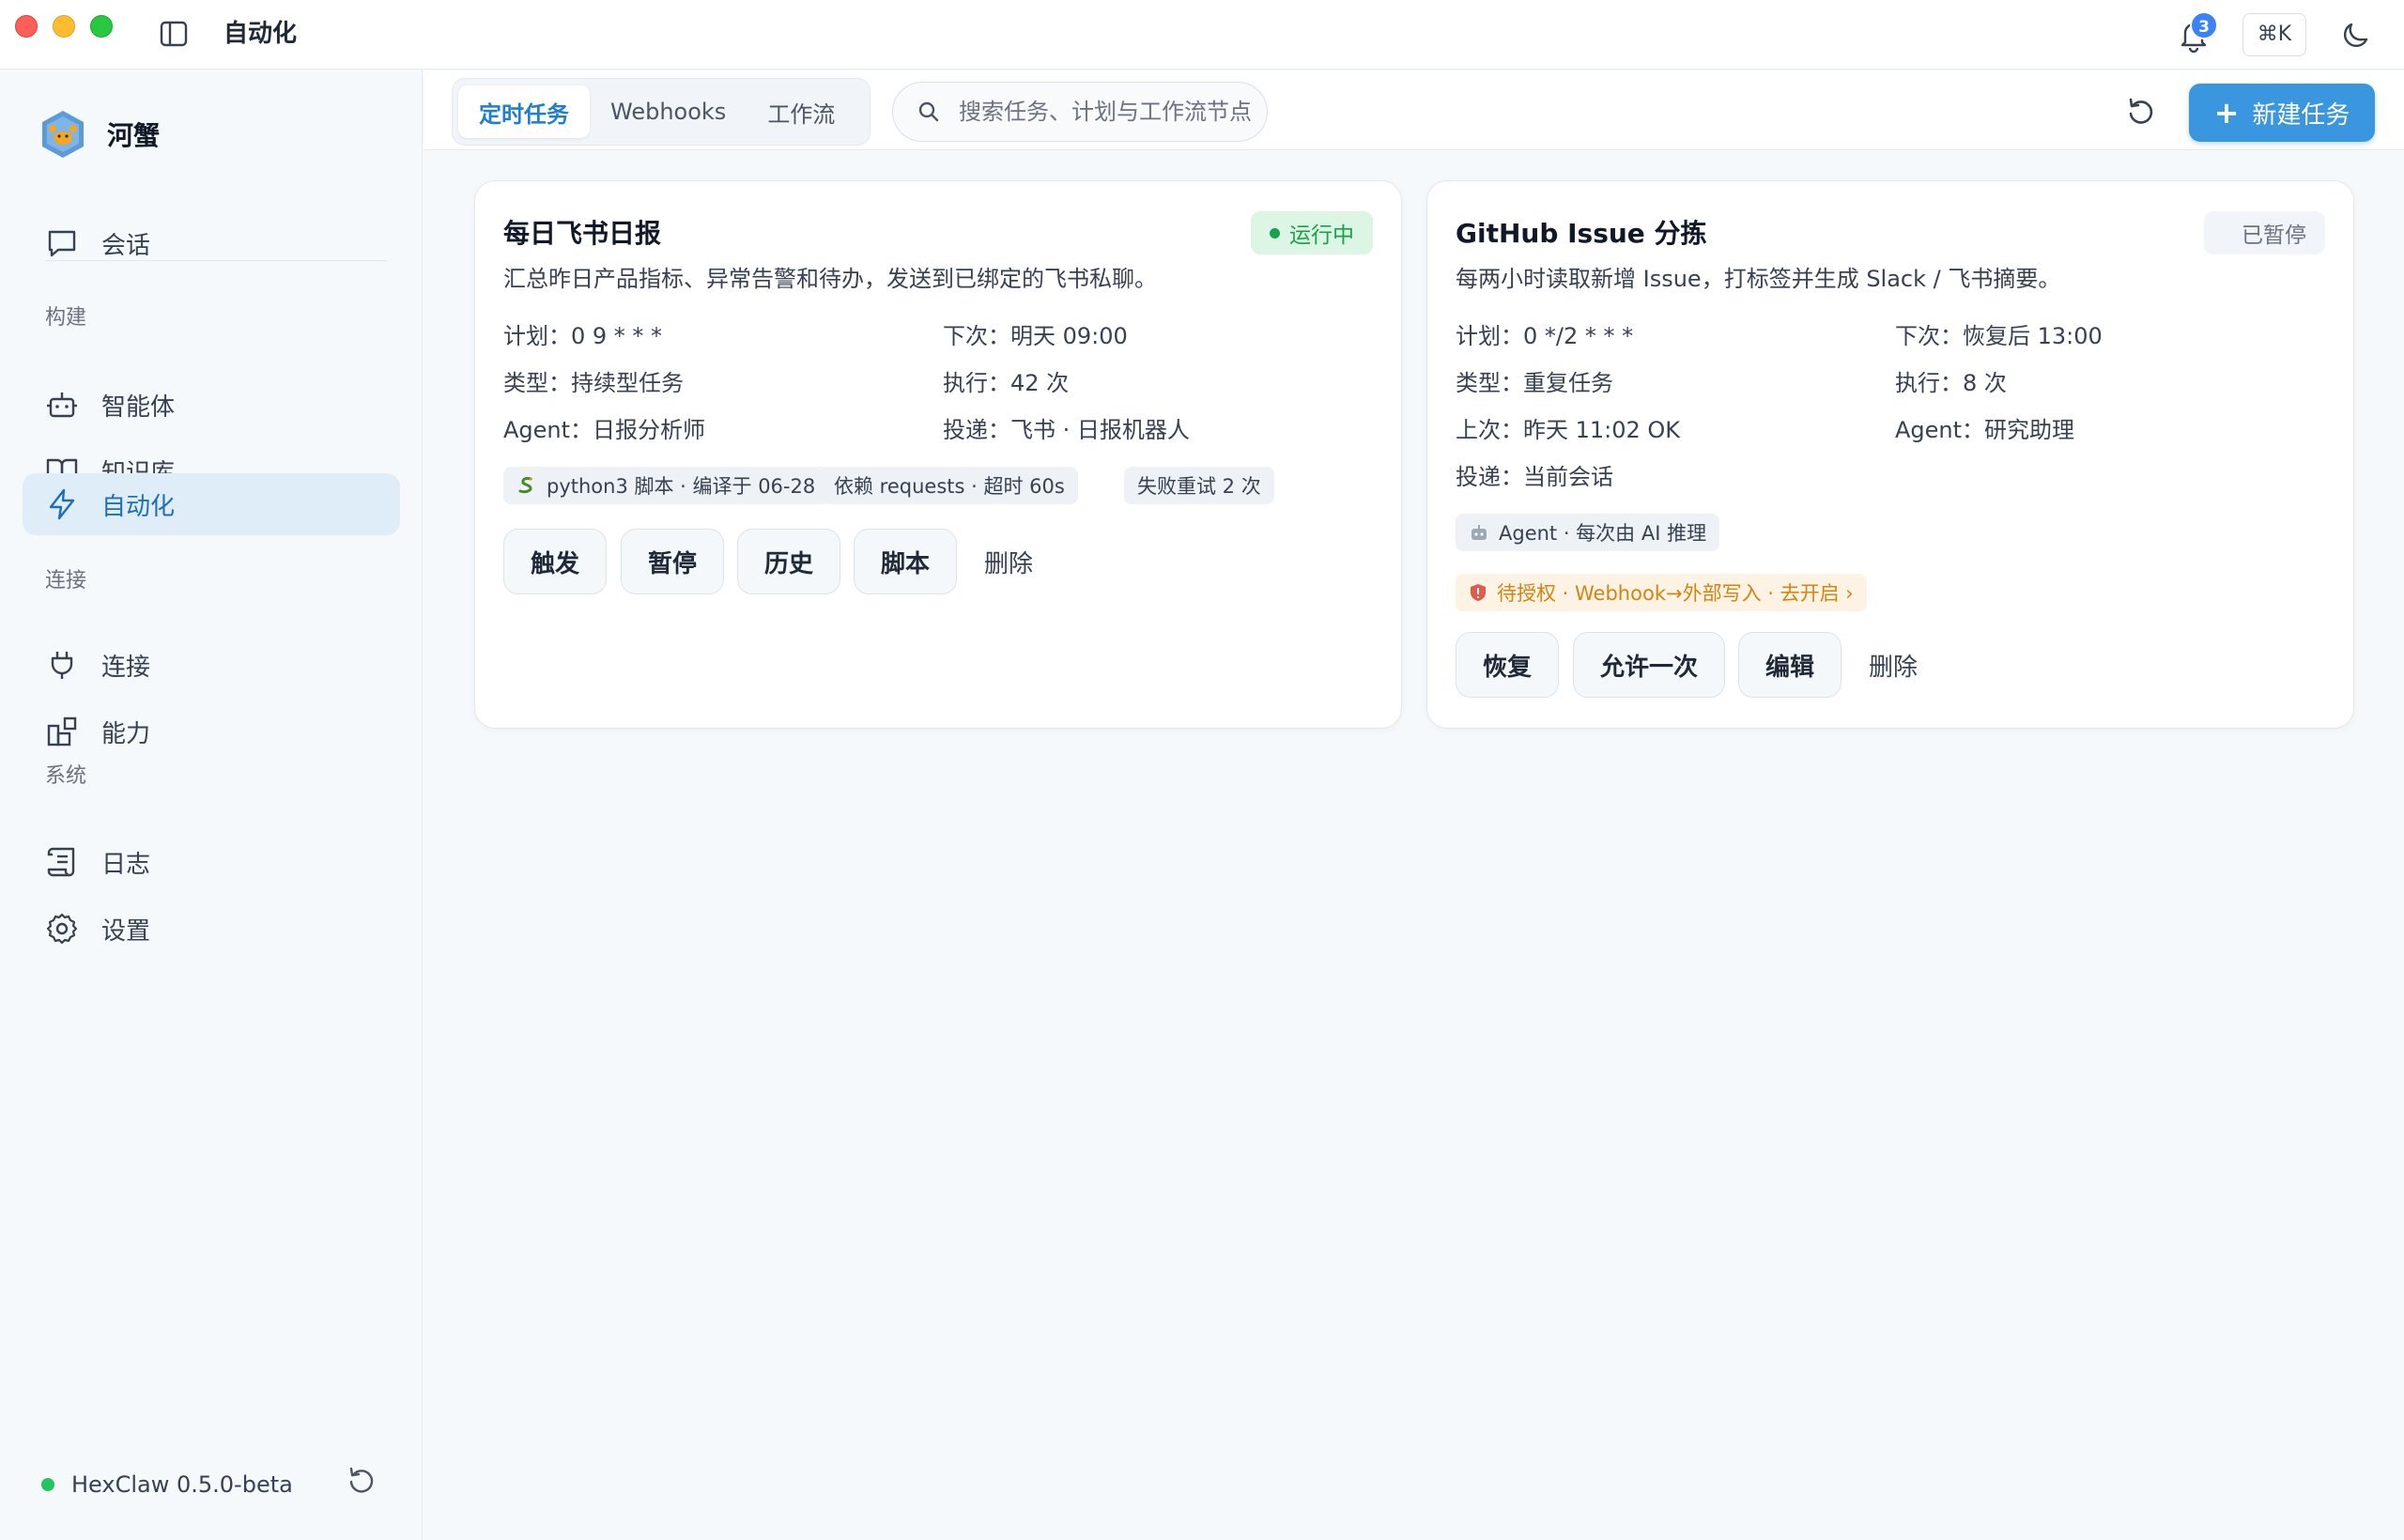 The height and width of the screenshot is (1540, 2404). I want to click on sidebar-item-label: 设置, so click(126, 931).